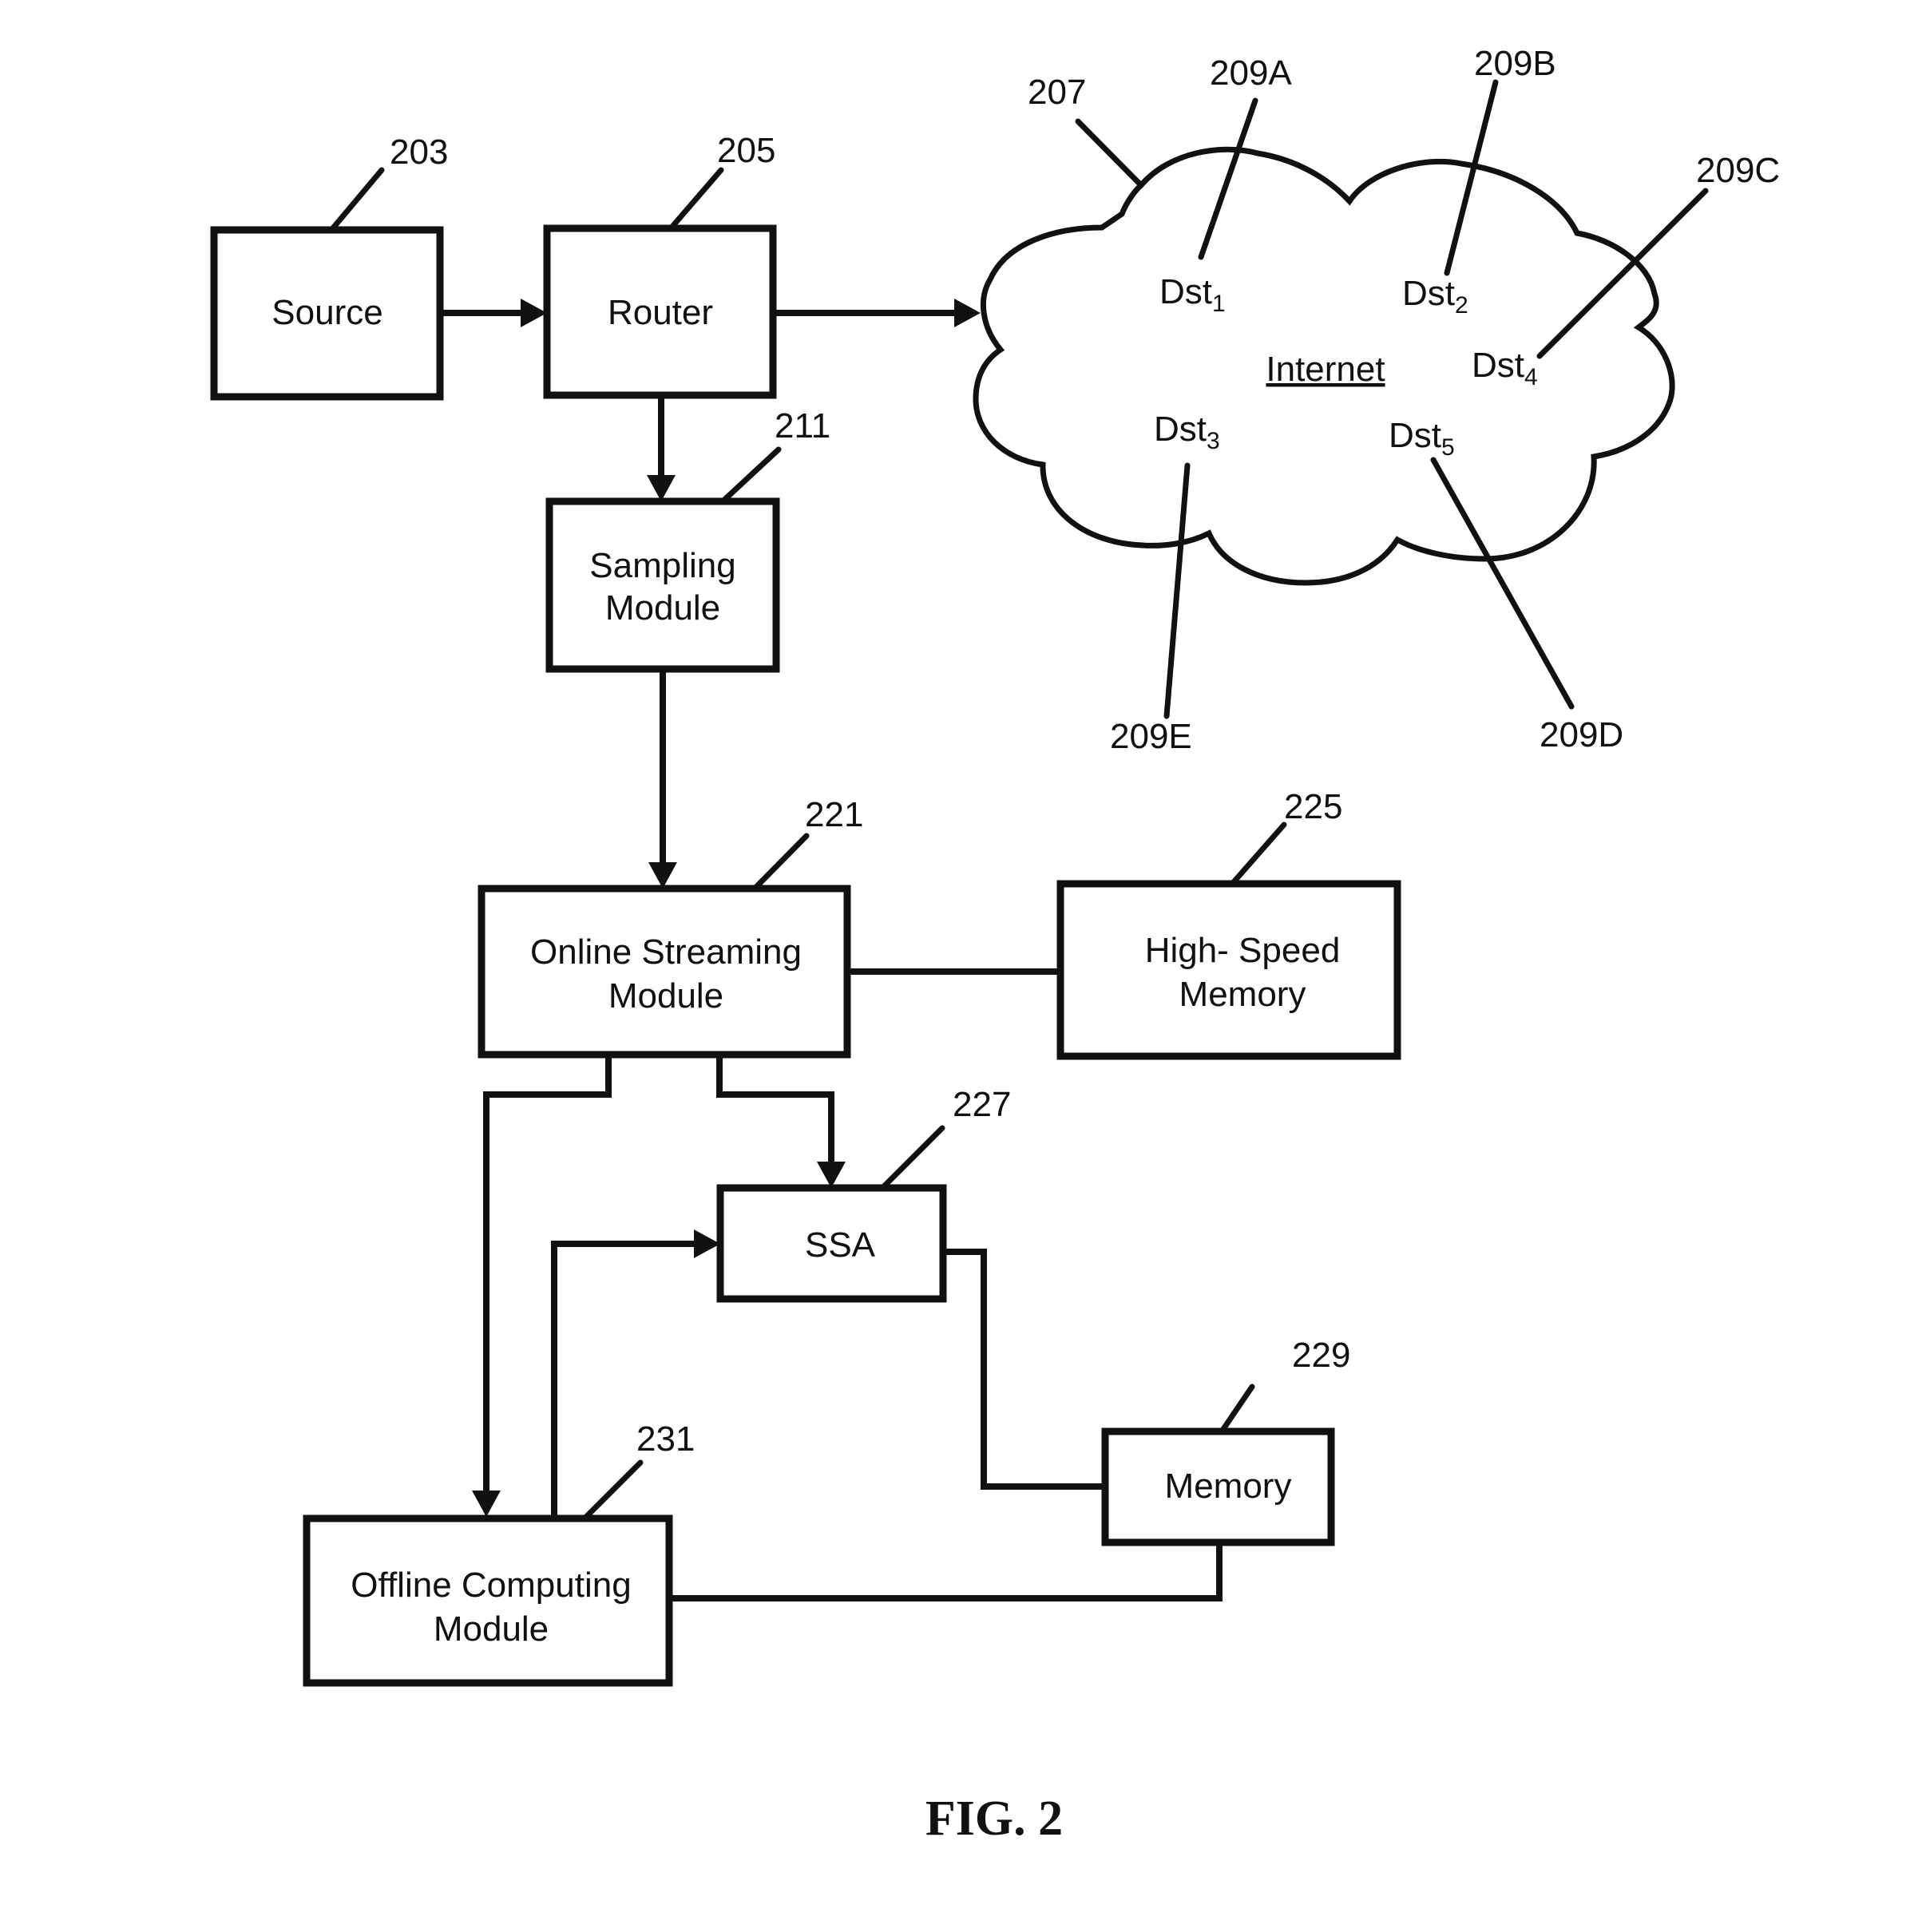  Describe the element at coordinates (660, 312) in the screenshot. I see `router-label: Router` at that location.